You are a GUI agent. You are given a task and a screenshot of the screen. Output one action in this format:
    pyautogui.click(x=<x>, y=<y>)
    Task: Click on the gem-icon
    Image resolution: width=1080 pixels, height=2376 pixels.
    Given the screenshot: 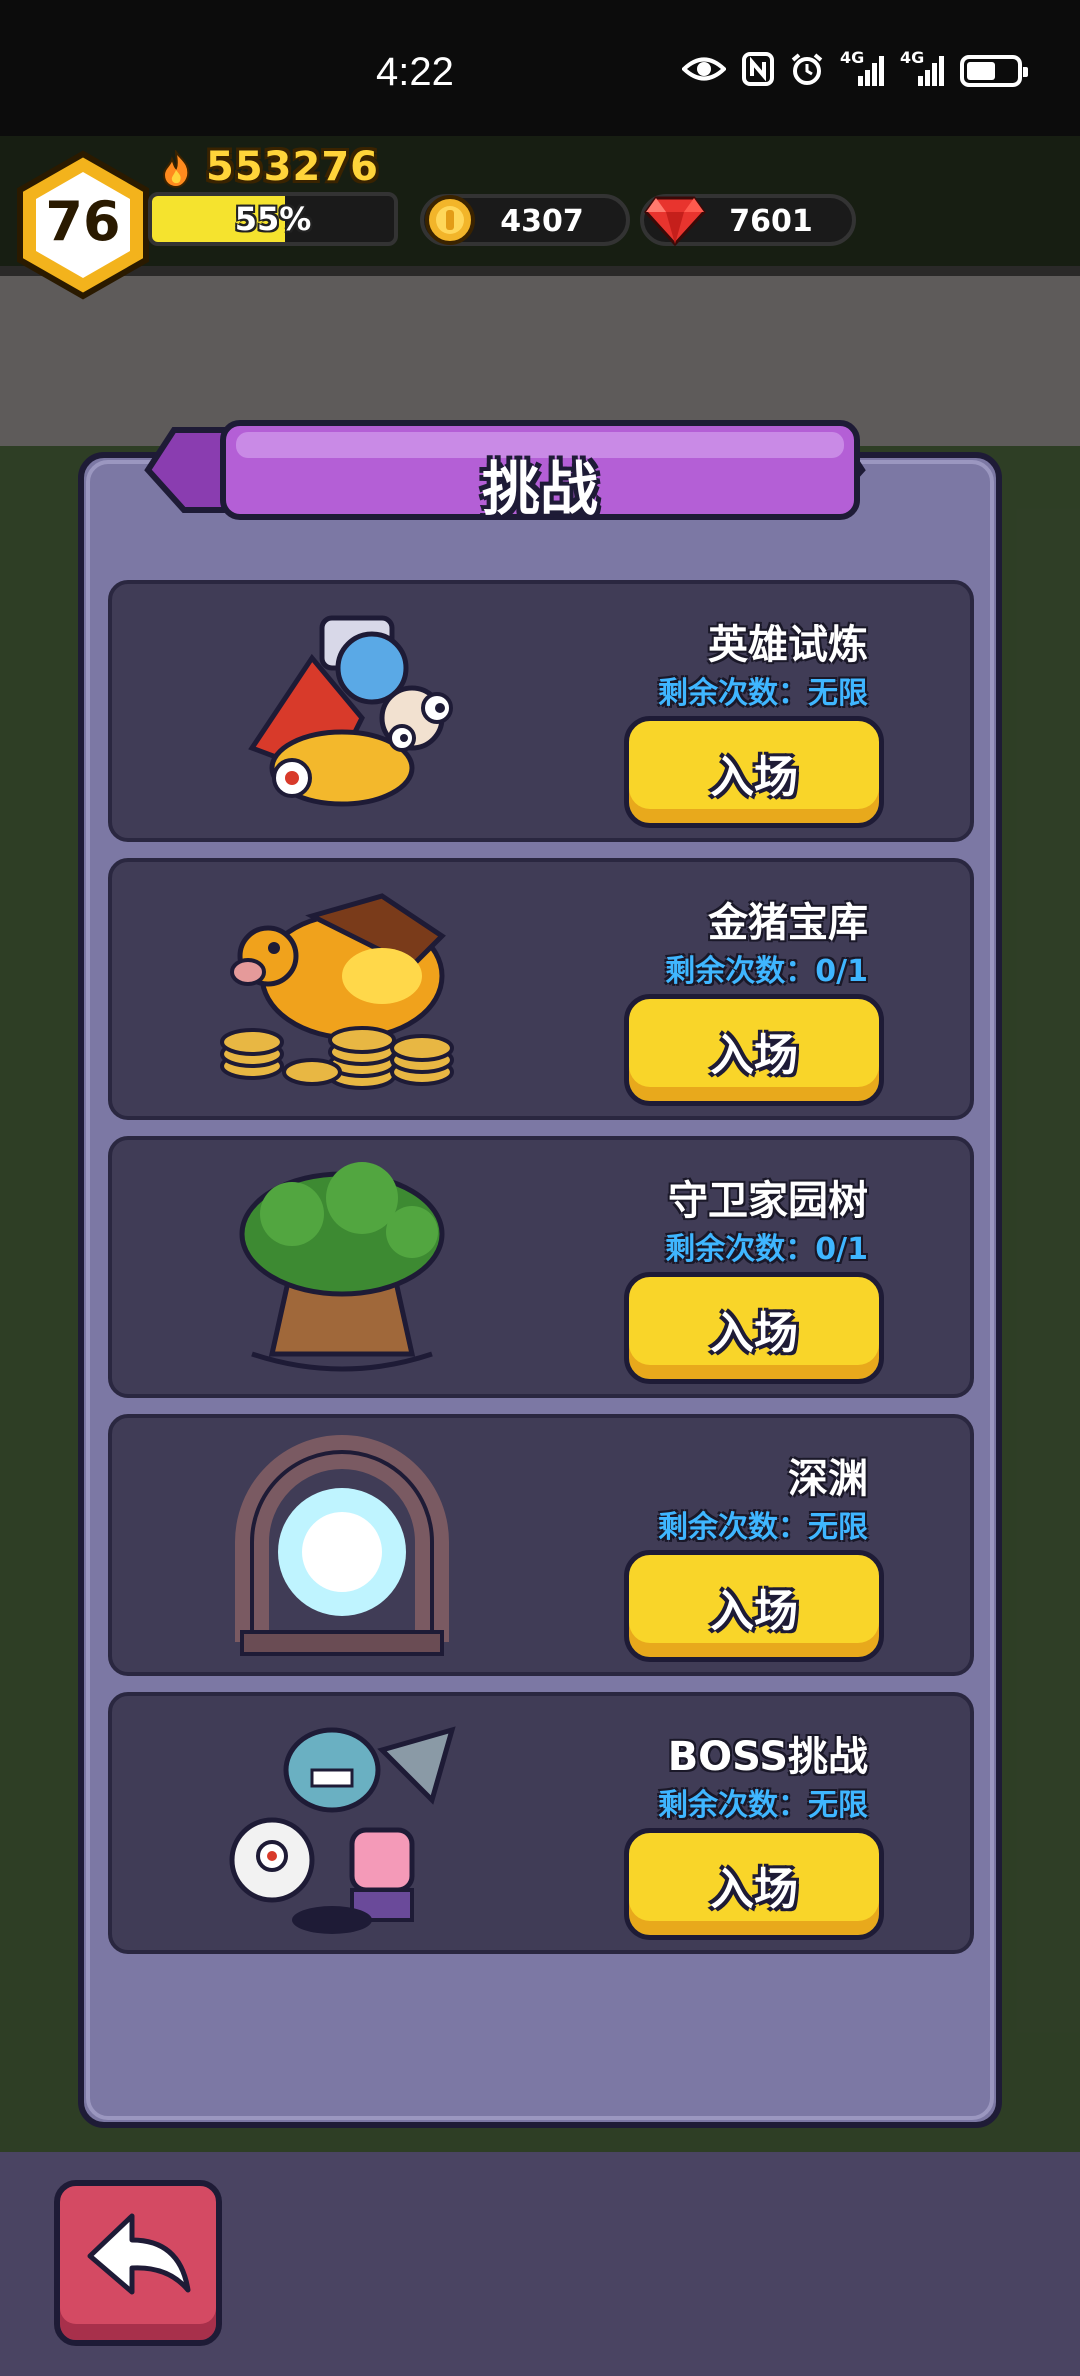 What is the action you would take?
    pyautogui.click(x=675, y=221)
    